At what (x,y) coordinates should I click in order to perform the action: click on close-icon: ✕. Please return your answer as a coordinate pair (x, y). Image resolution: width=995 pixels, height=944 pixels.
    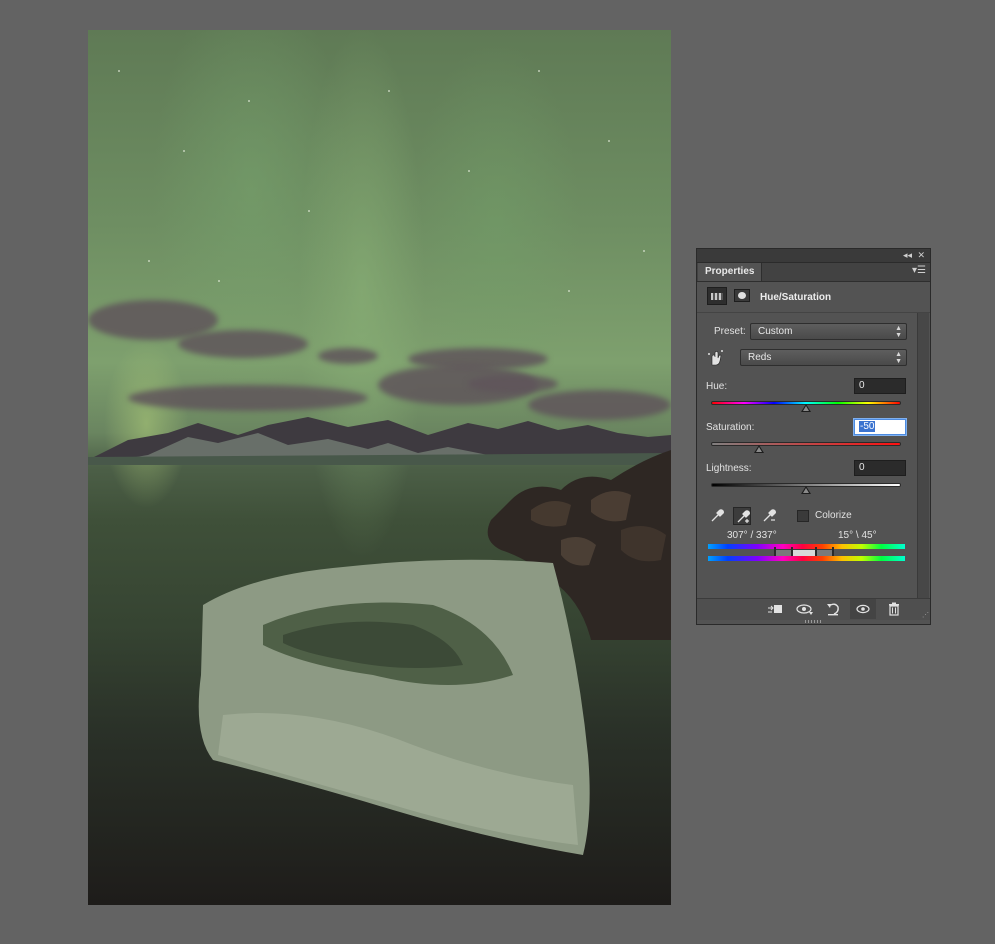
    Looking at the image, I should click on (921, 255).